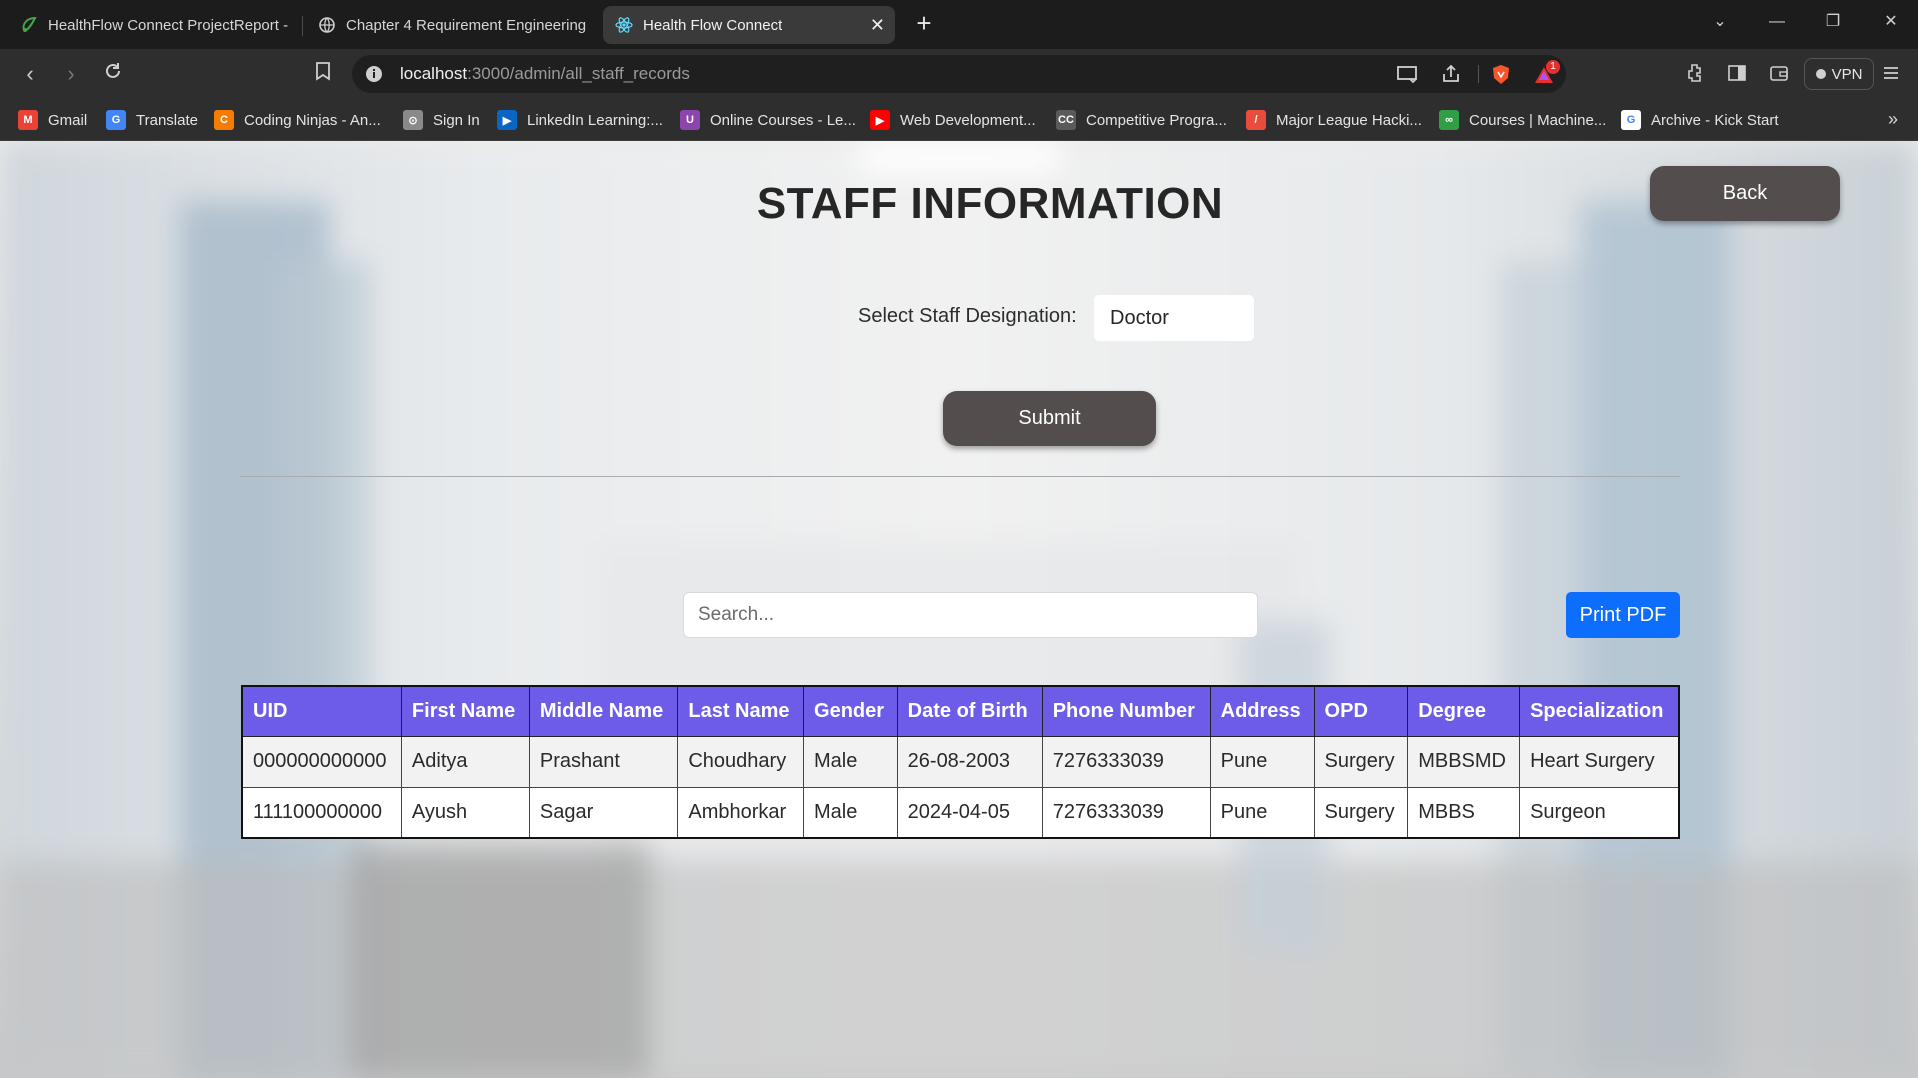  Describe the element at coordinates (466, 25) in the screenshot. I see `tab-title: Chapter 4 Requirement Engineering` at that location.